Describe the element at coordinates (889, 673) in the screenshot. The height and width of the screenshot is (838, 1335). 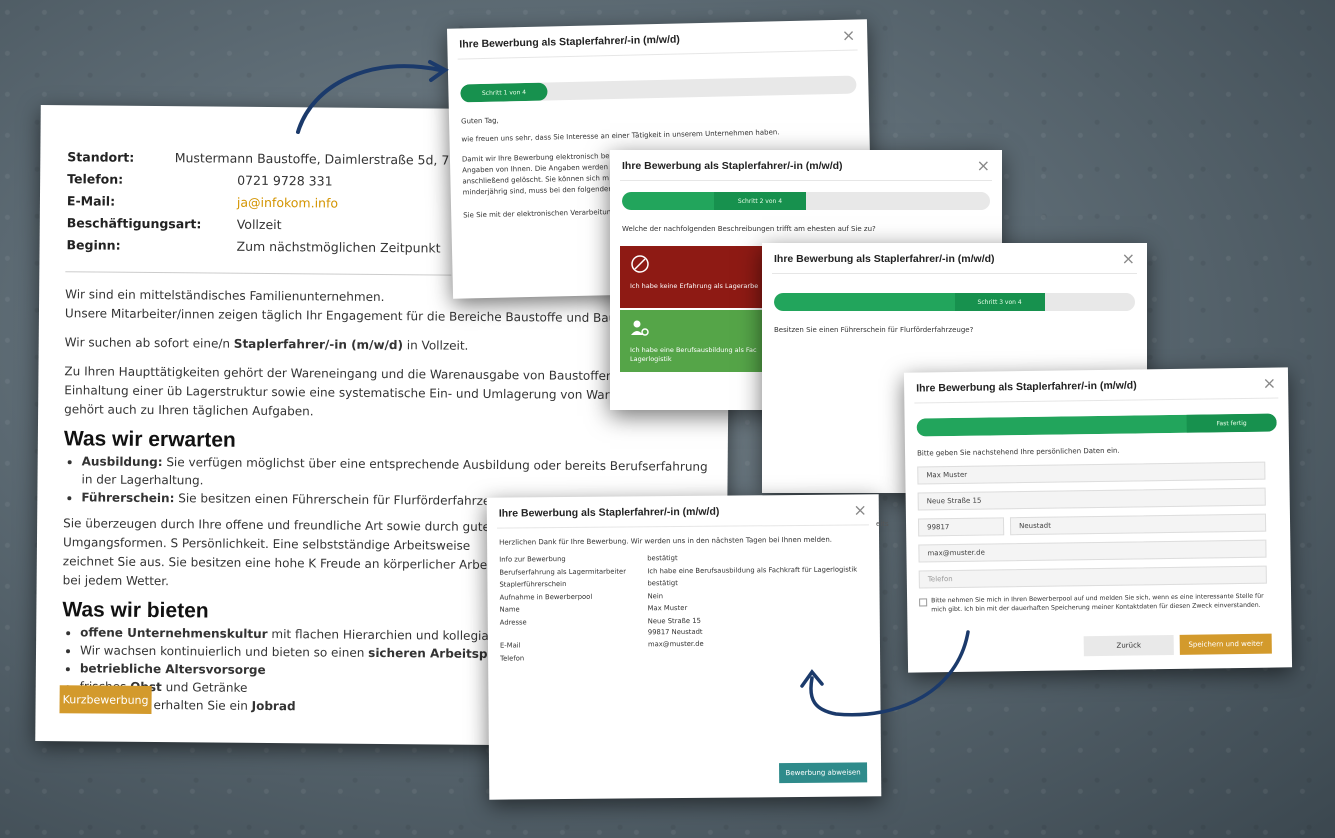
I see `arrow-to-confirmation` at that location.